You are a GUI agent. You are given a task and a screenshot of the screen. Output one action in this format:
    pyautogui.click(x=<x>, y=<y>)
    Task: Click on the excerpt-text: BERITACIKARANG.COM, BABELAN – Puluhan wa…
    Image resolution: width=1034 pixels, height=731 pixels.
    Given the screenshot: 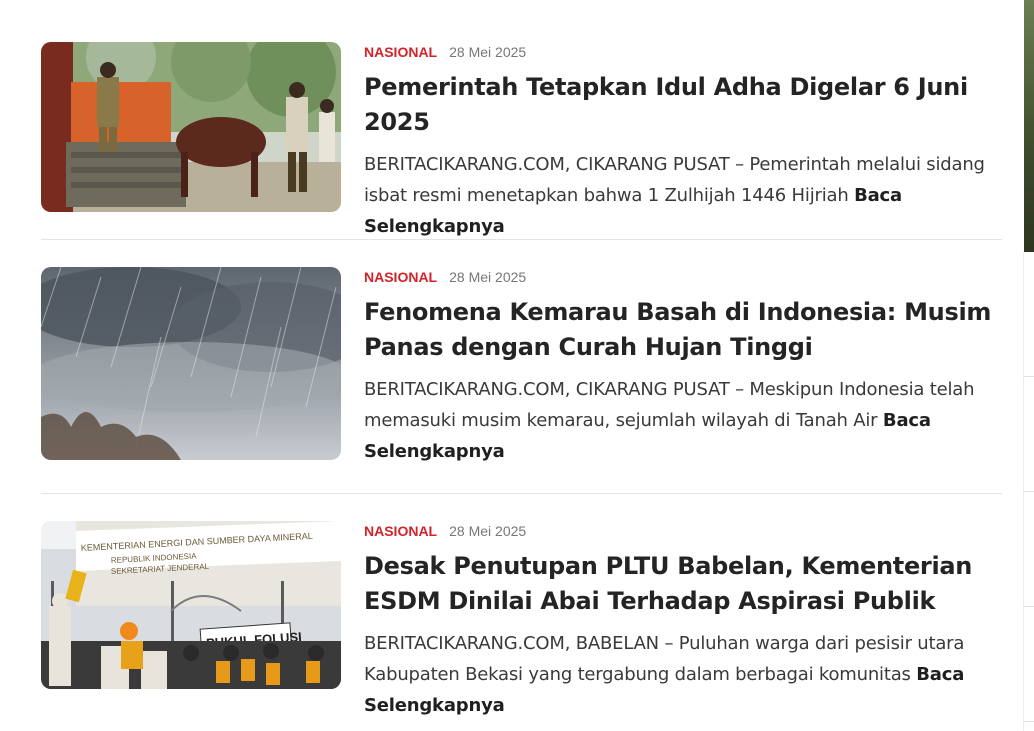 What is the action you would take?
    pyautogui.click(x=664, y=659)
    